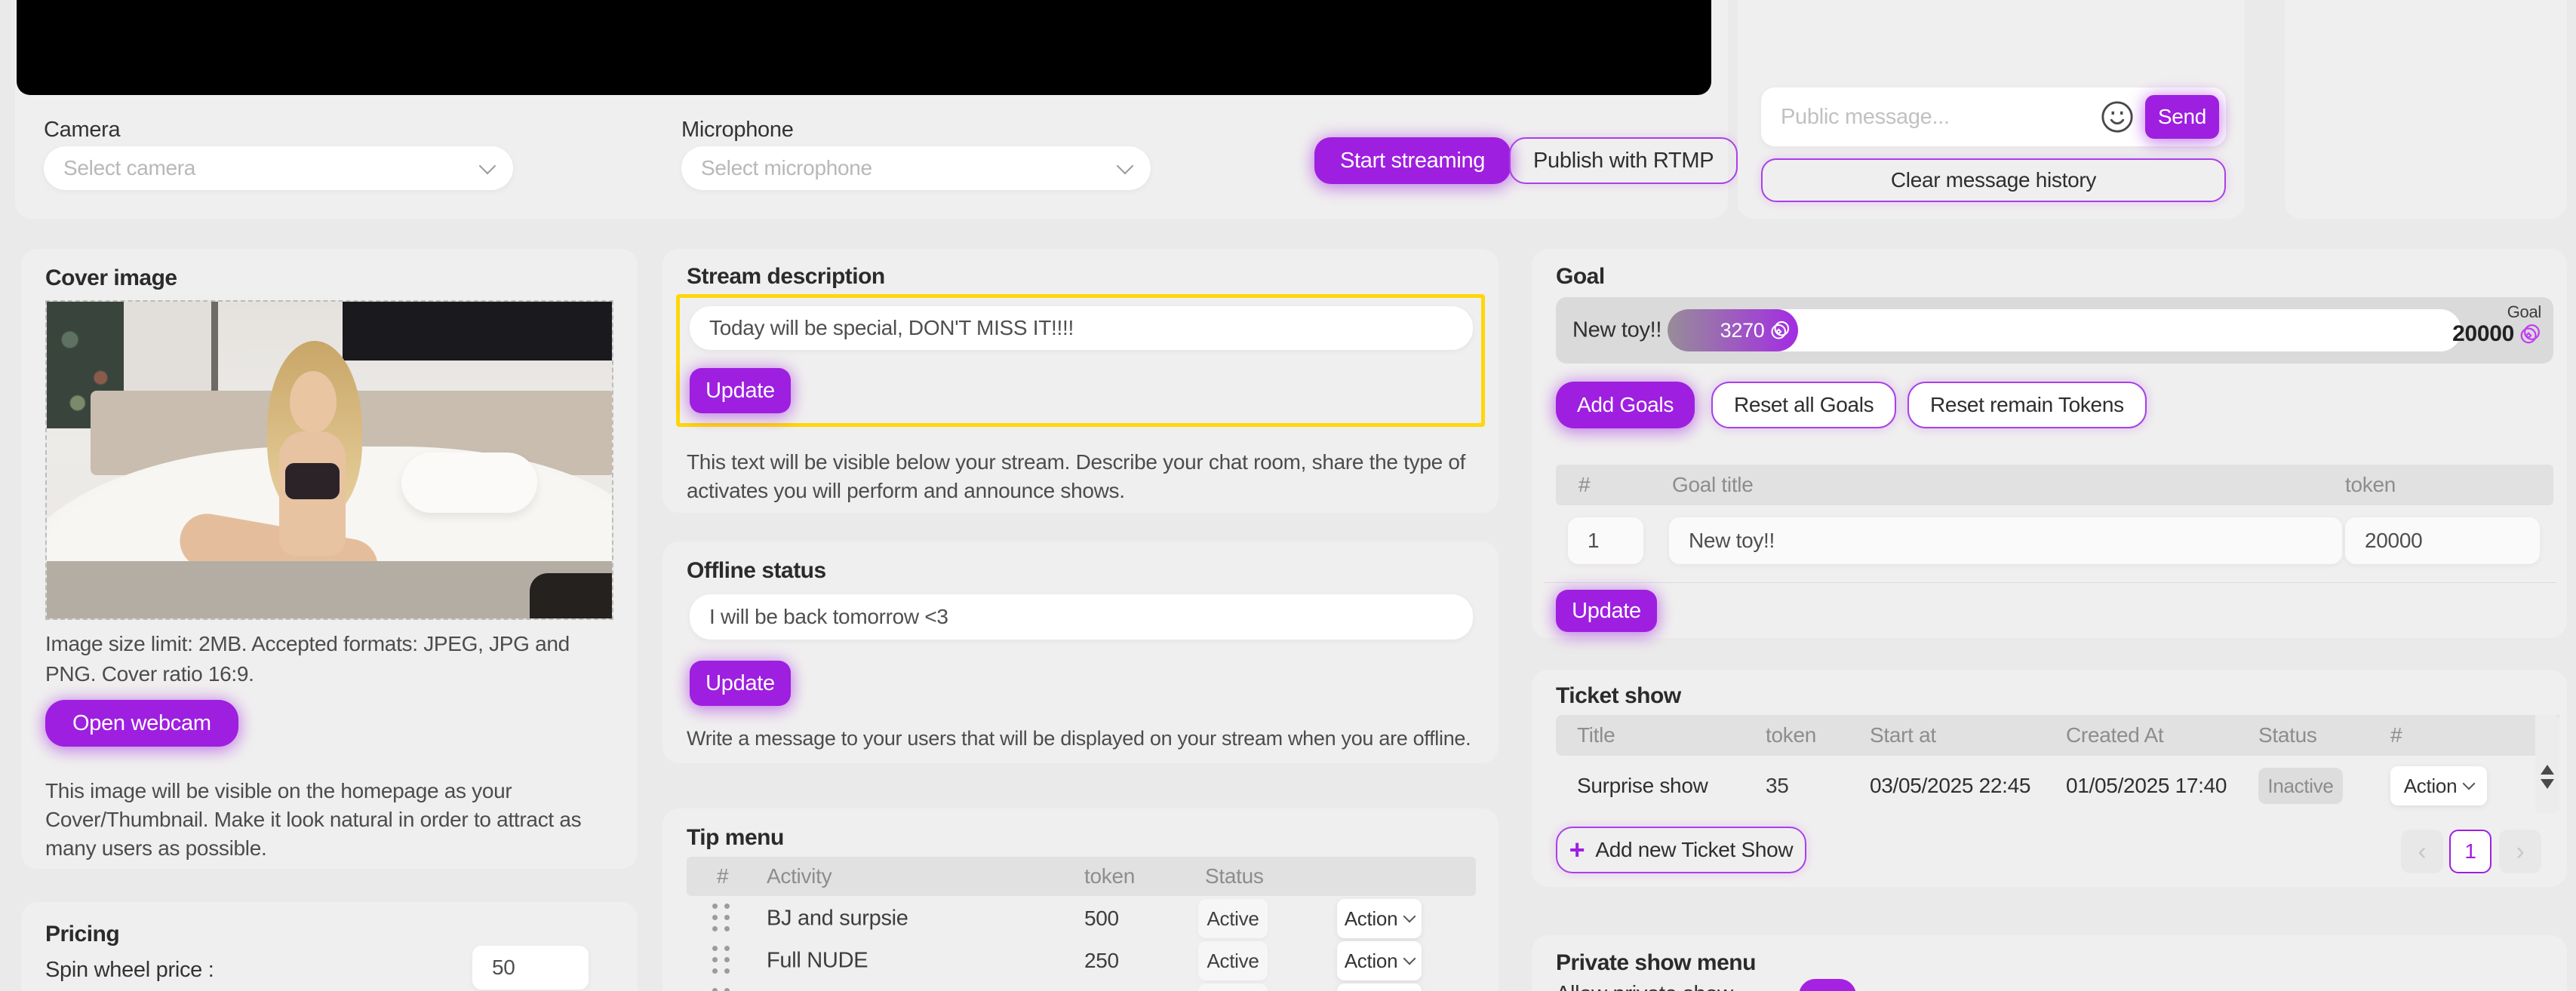 This screenshot has width=2576, height=991. I want to click on table-scrollbar, so click(2547, 764).